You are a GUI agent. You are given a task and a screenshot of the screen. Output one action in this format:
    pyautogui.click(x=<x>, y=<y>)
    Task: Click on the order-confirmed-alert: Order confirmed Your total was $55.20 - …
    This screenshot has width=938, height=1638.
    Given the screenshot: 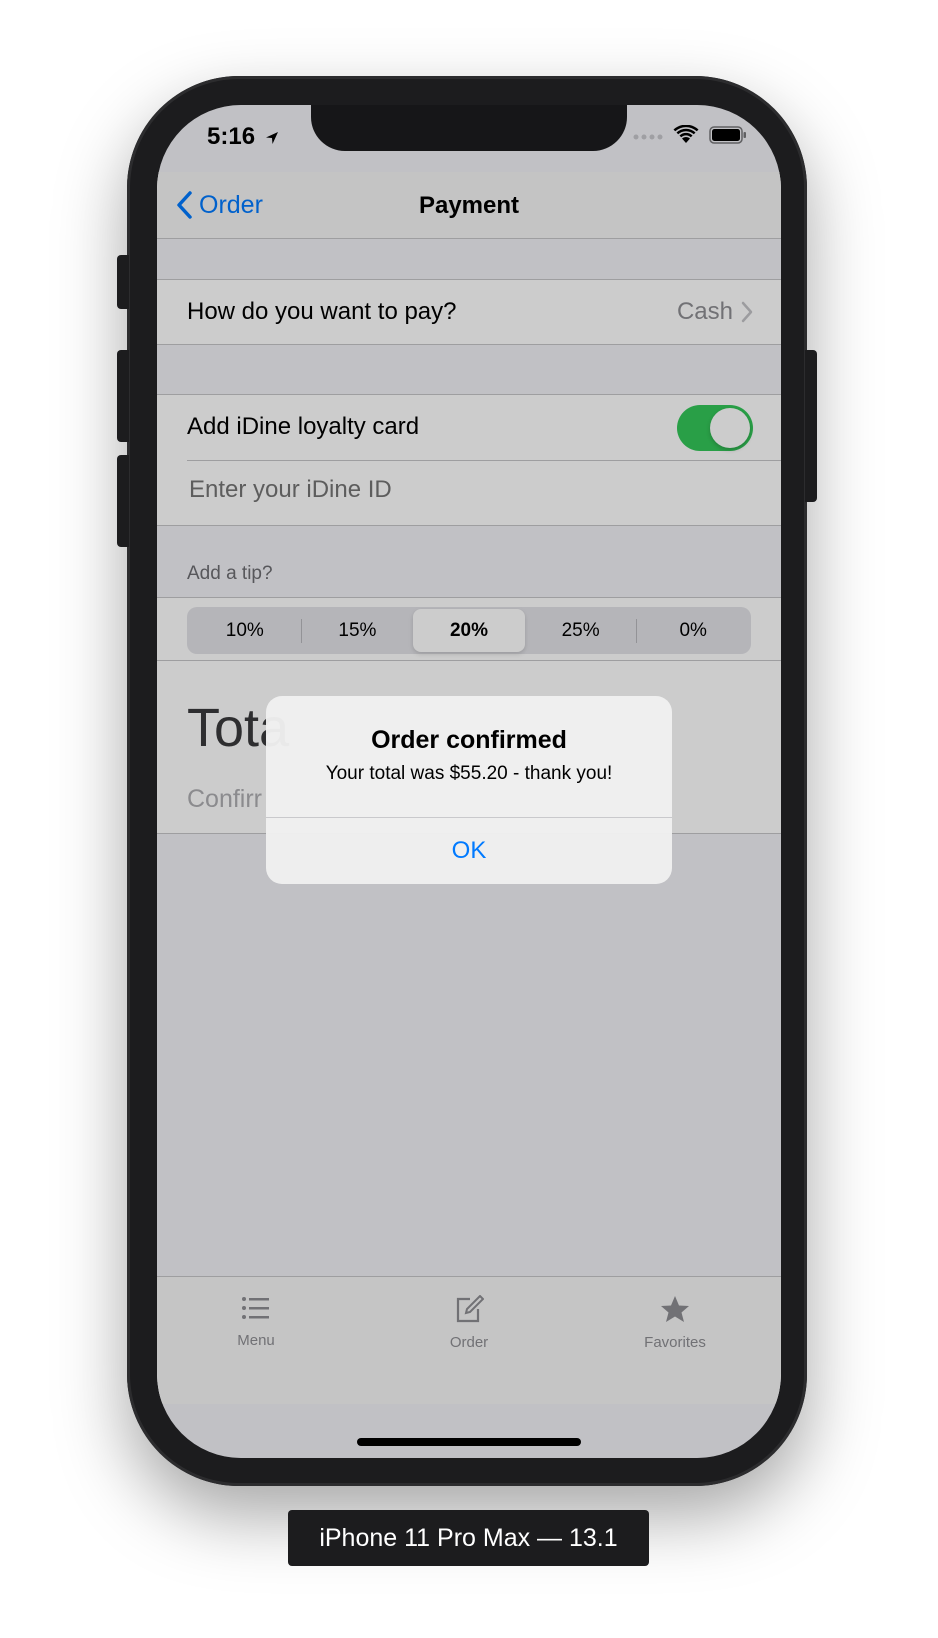 What is the action you would take?
    pyautogui.click(x=469, y=790)
    